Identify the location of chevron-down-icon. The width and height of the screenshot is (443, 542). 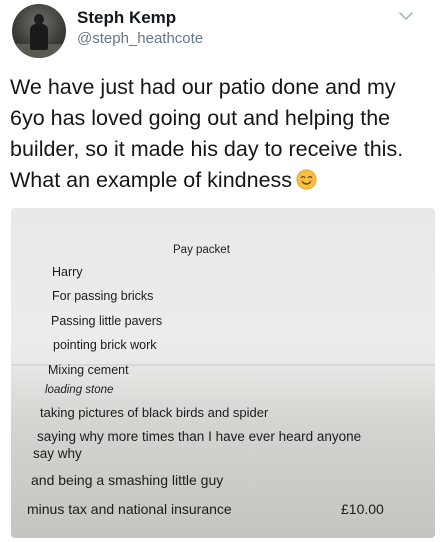
(406, 16).